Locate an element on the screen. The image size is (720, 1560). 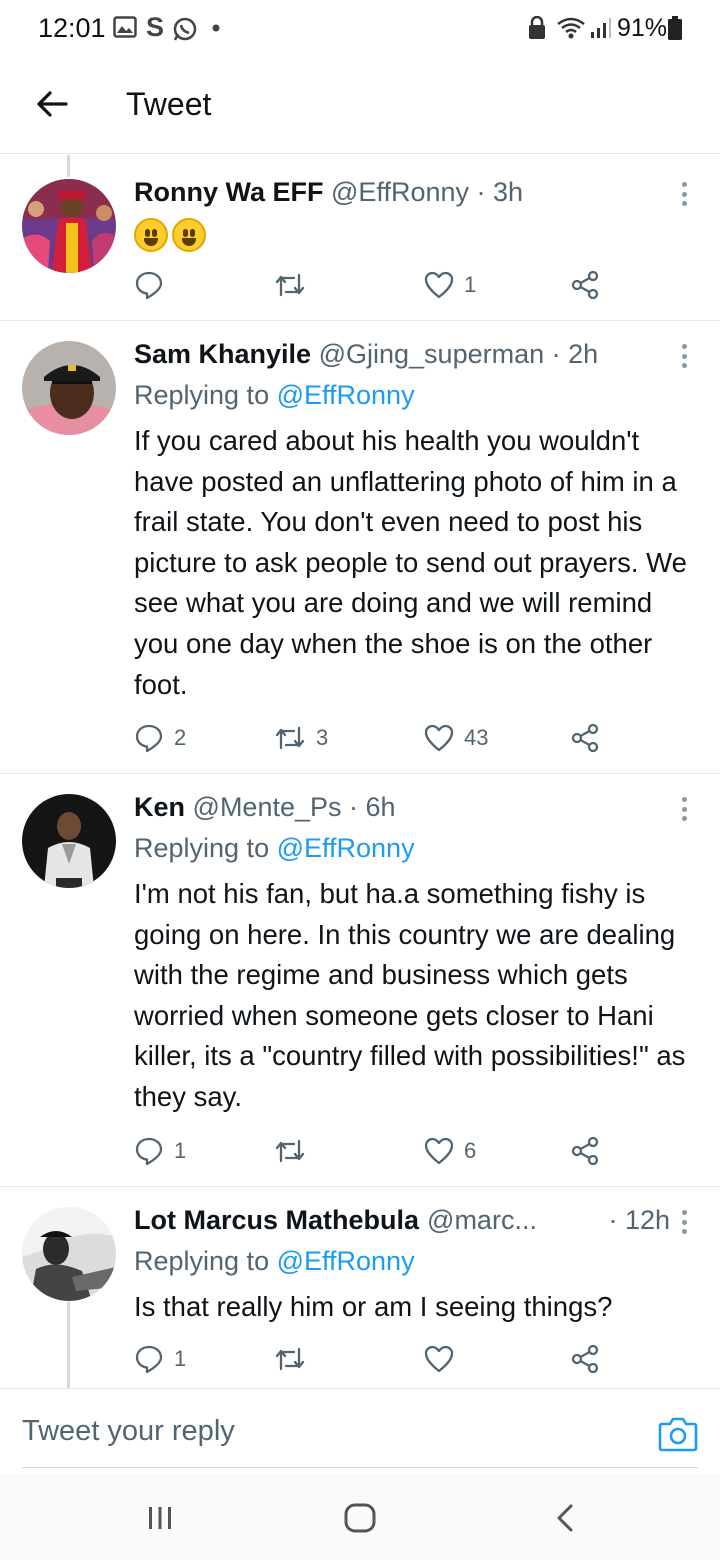
tweet: Ronny Wa EFF @EffRonny · 3h 1 is located at coordinates (360, 238).